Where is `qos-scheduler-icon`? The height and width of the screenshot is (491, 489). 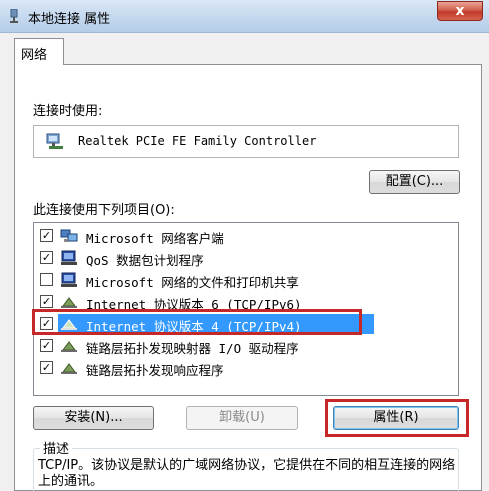
qos-scheduler-icon is located at coordinates (69, 257).